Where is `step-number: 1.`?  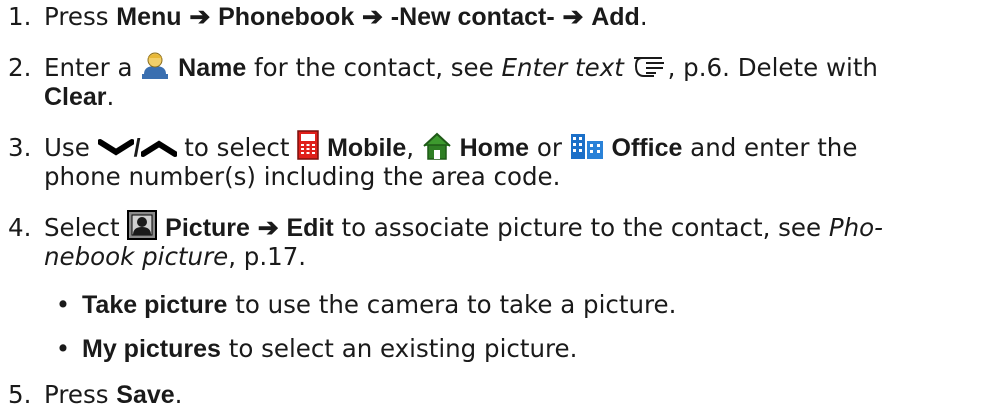
step-number: 1. is located at coordinates (20, 16).